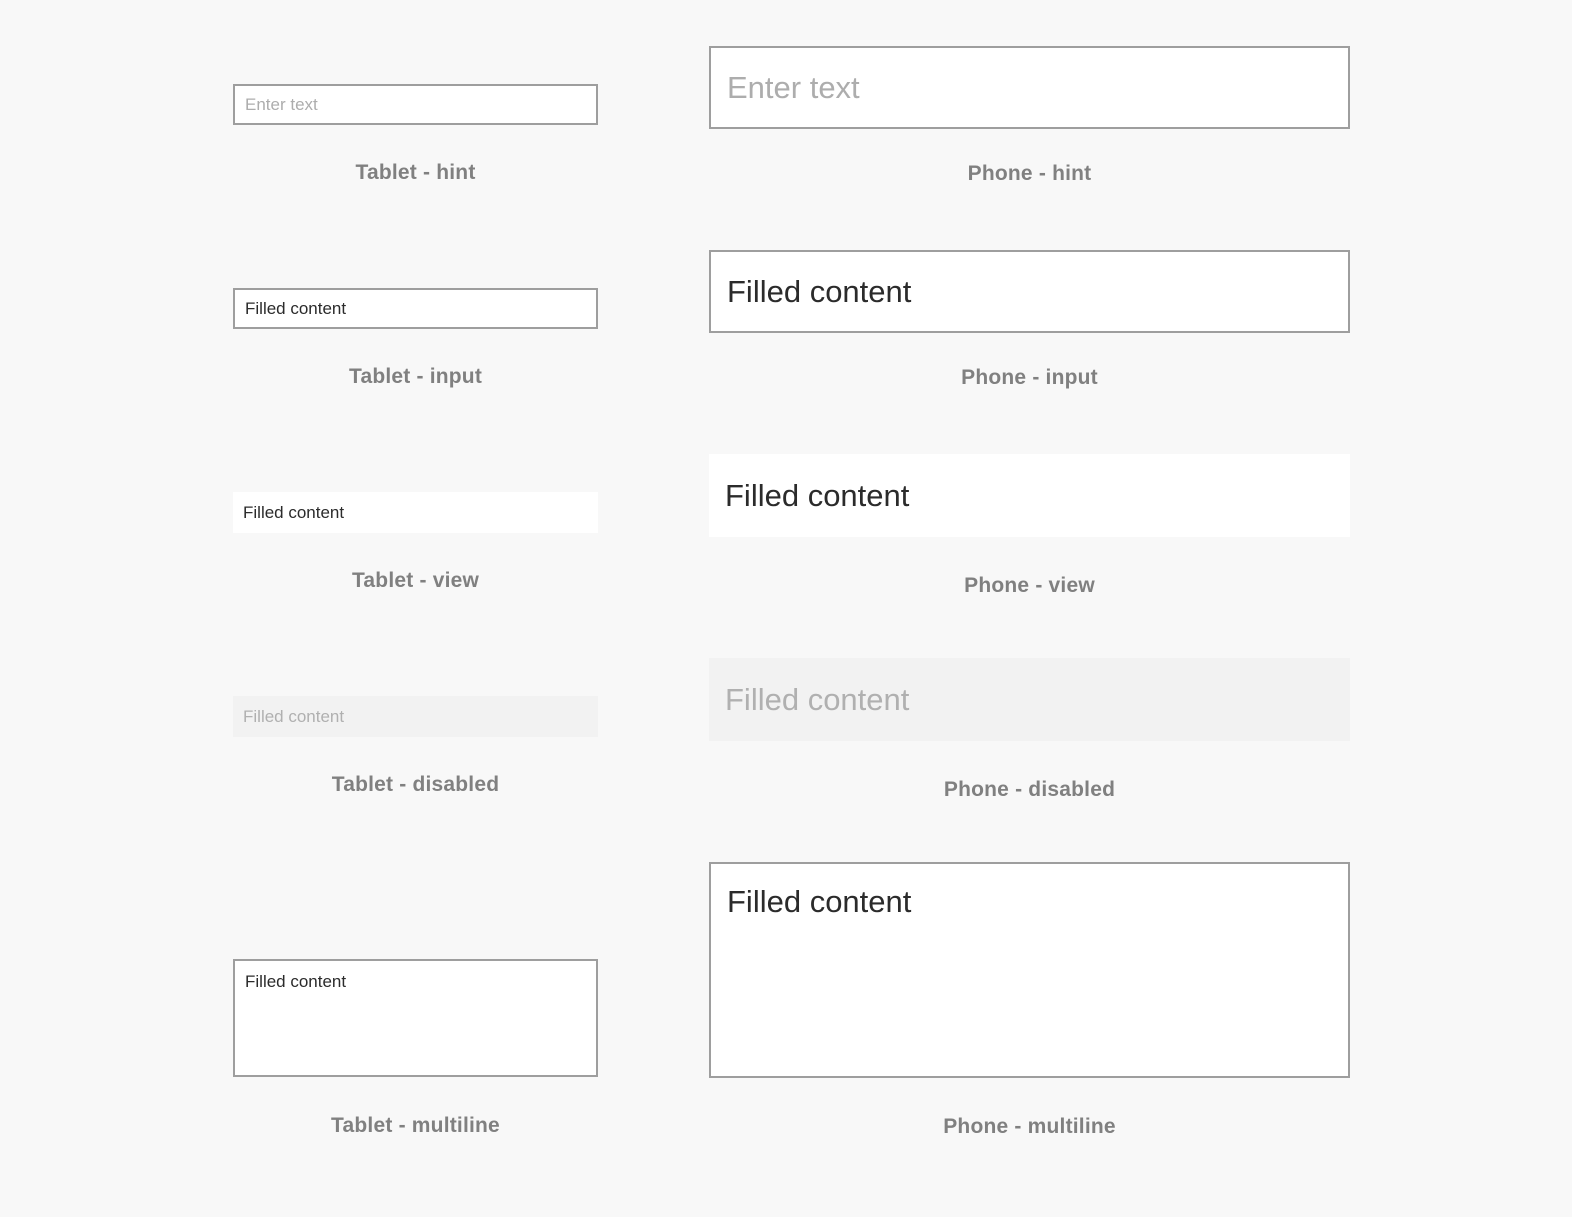 The height and width of the screenshot is (1217, 1572). I want to click on tablet-textfield-input-text: Filled content, so click(296, 308).